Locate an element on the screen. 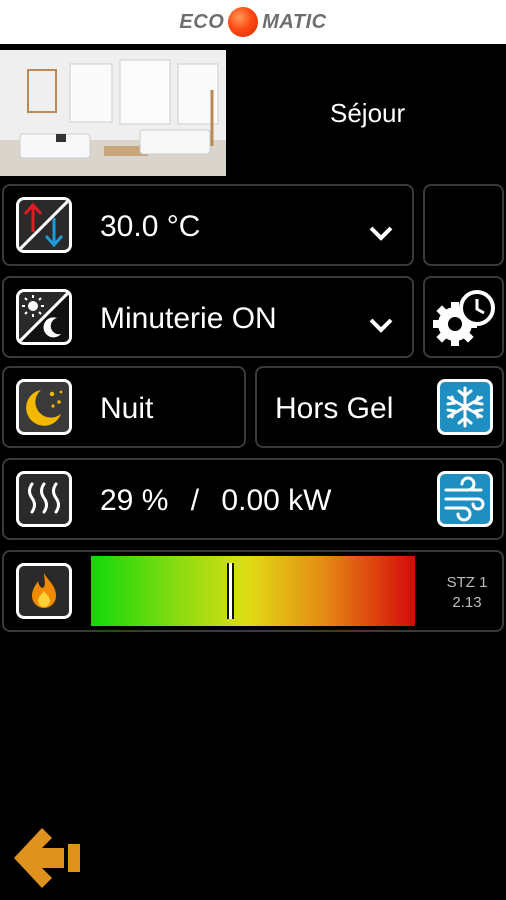 This screenshot has height=900, width=506. night-mode-label: Nuit is located at coordinates (127, 408).